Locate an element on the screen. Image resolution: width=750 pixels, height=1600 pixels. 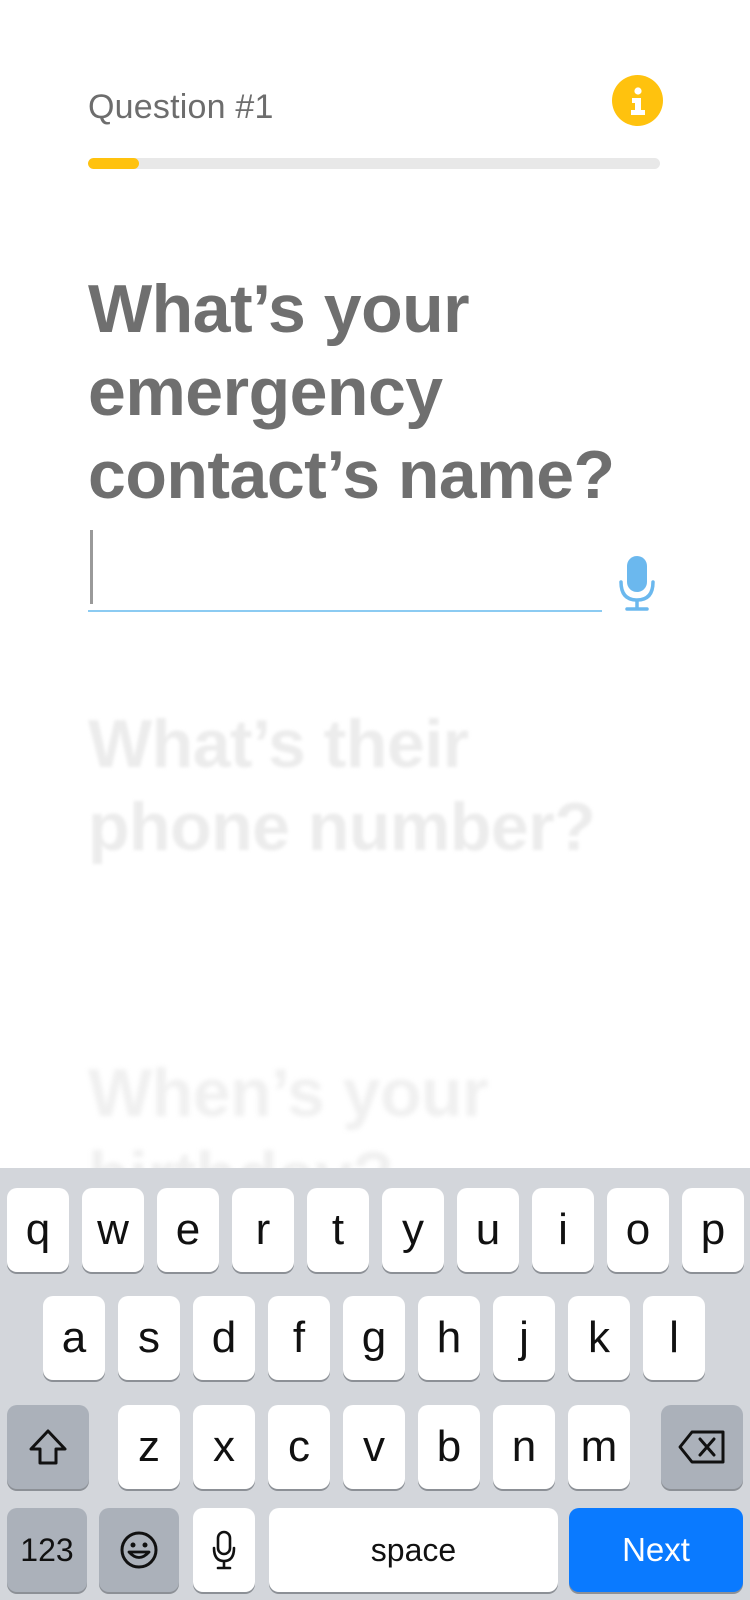
shift-icon is located at coordinates (48, 1447).